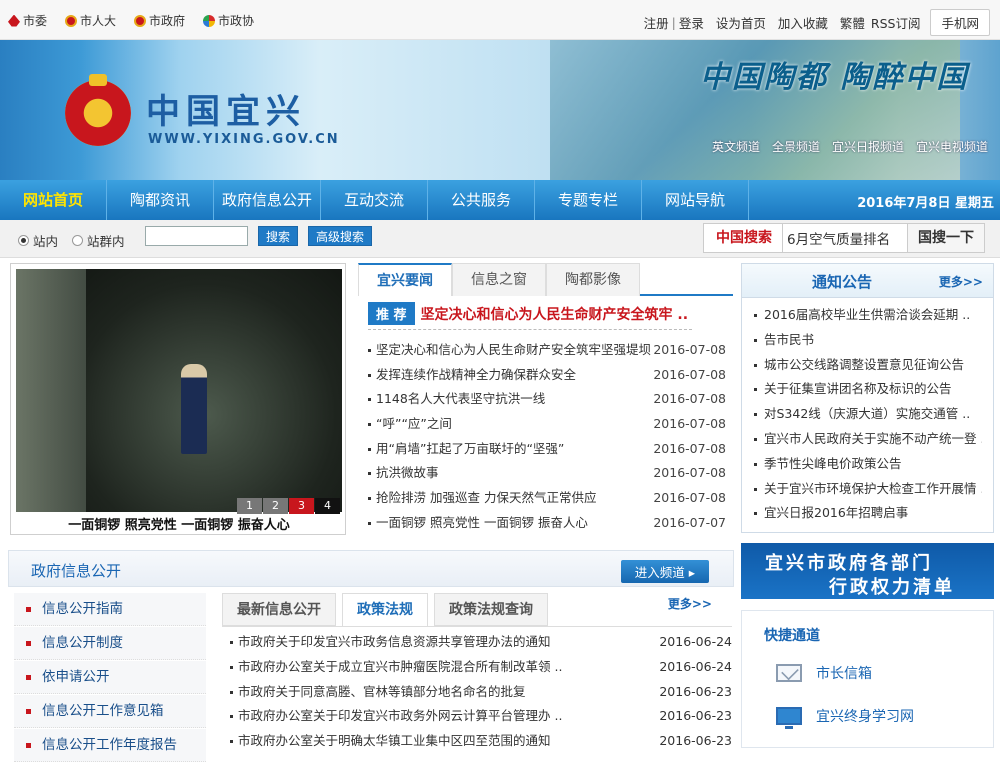 The height and width of the screenshot is (763, 1000). What do you see at coordinates (656, 22) in the screenshot?
I see `register-link: 注册` at bounding box center [656, 22].